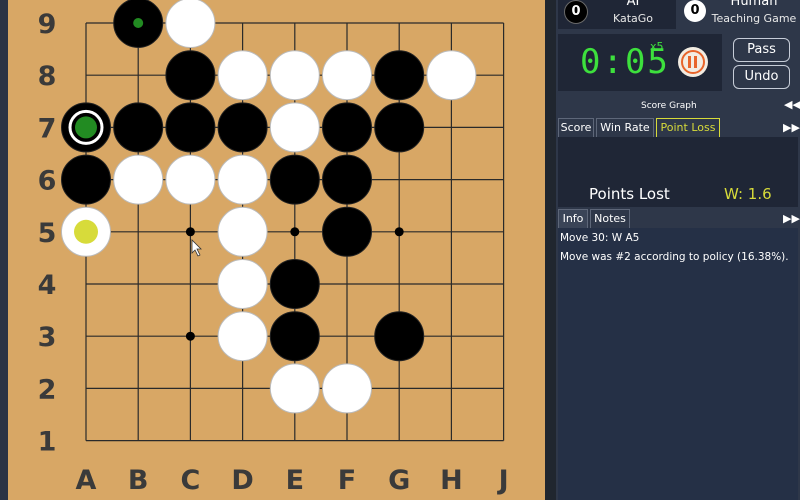  What do you see at coordinates (399, 127) in the screenshot?
I see `black-stone-G7` at bounding box center [399, 127].